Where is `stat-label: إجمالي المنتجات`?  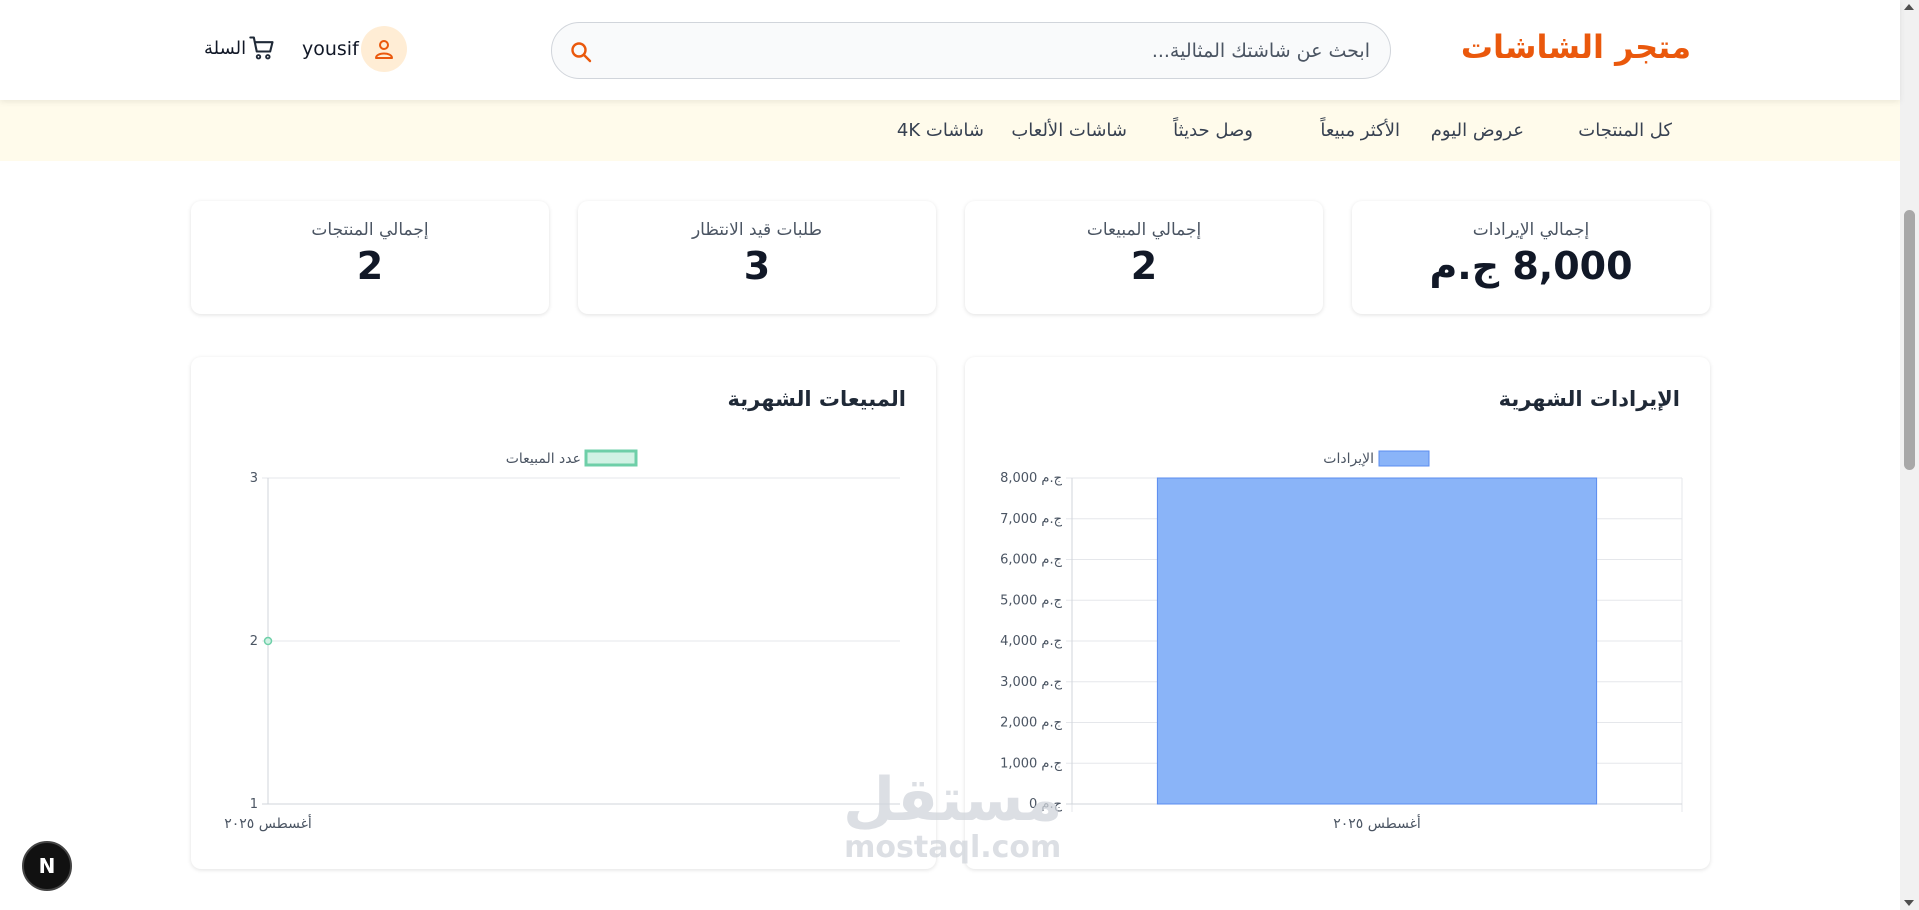
stat-label: إجمالي المنتجات is located at coordinates (370, 230).